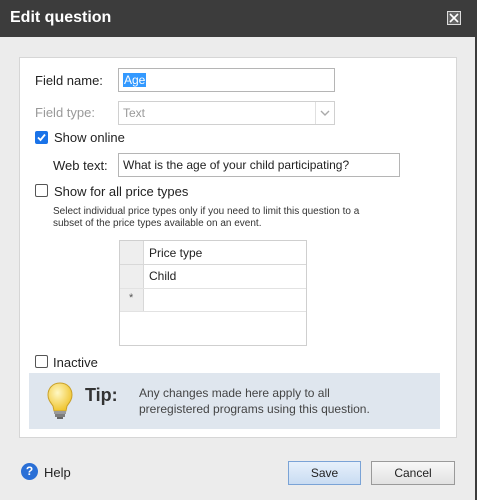 This screenshot has width=477, height=500. I want to click on grid-new-row-marker: *, so click(131, 298).